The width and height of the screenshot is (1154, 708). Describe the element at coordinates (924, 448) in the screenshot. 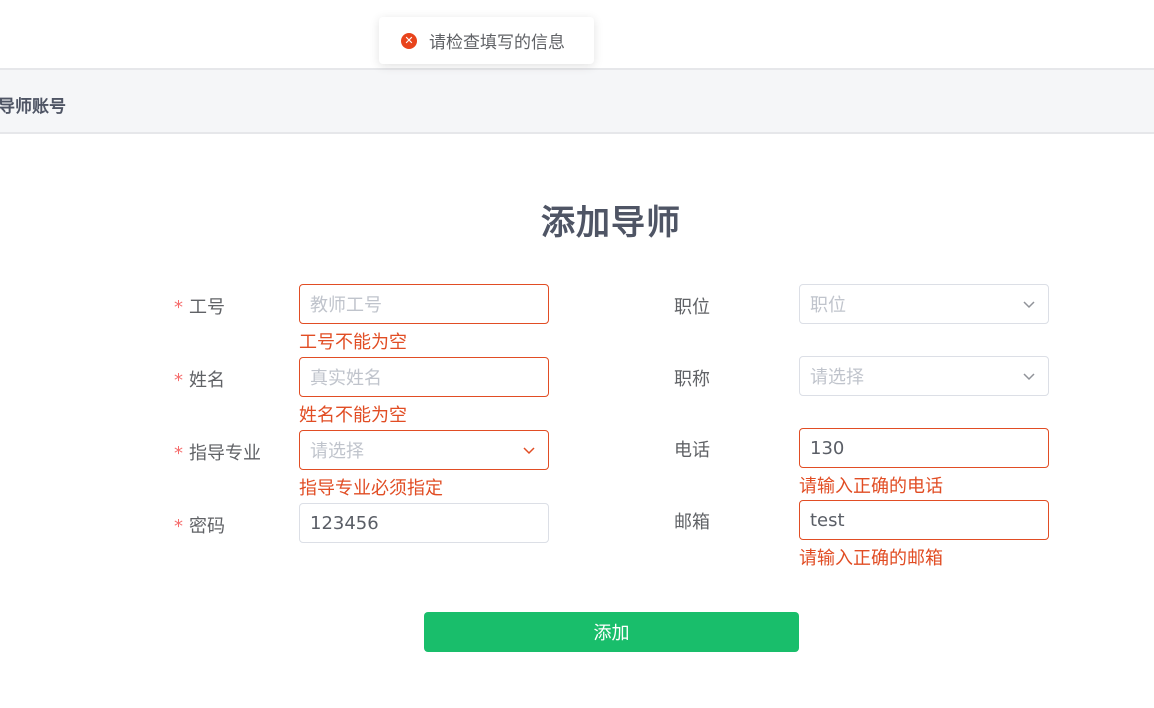

I see `phone-input: 130` at that location.